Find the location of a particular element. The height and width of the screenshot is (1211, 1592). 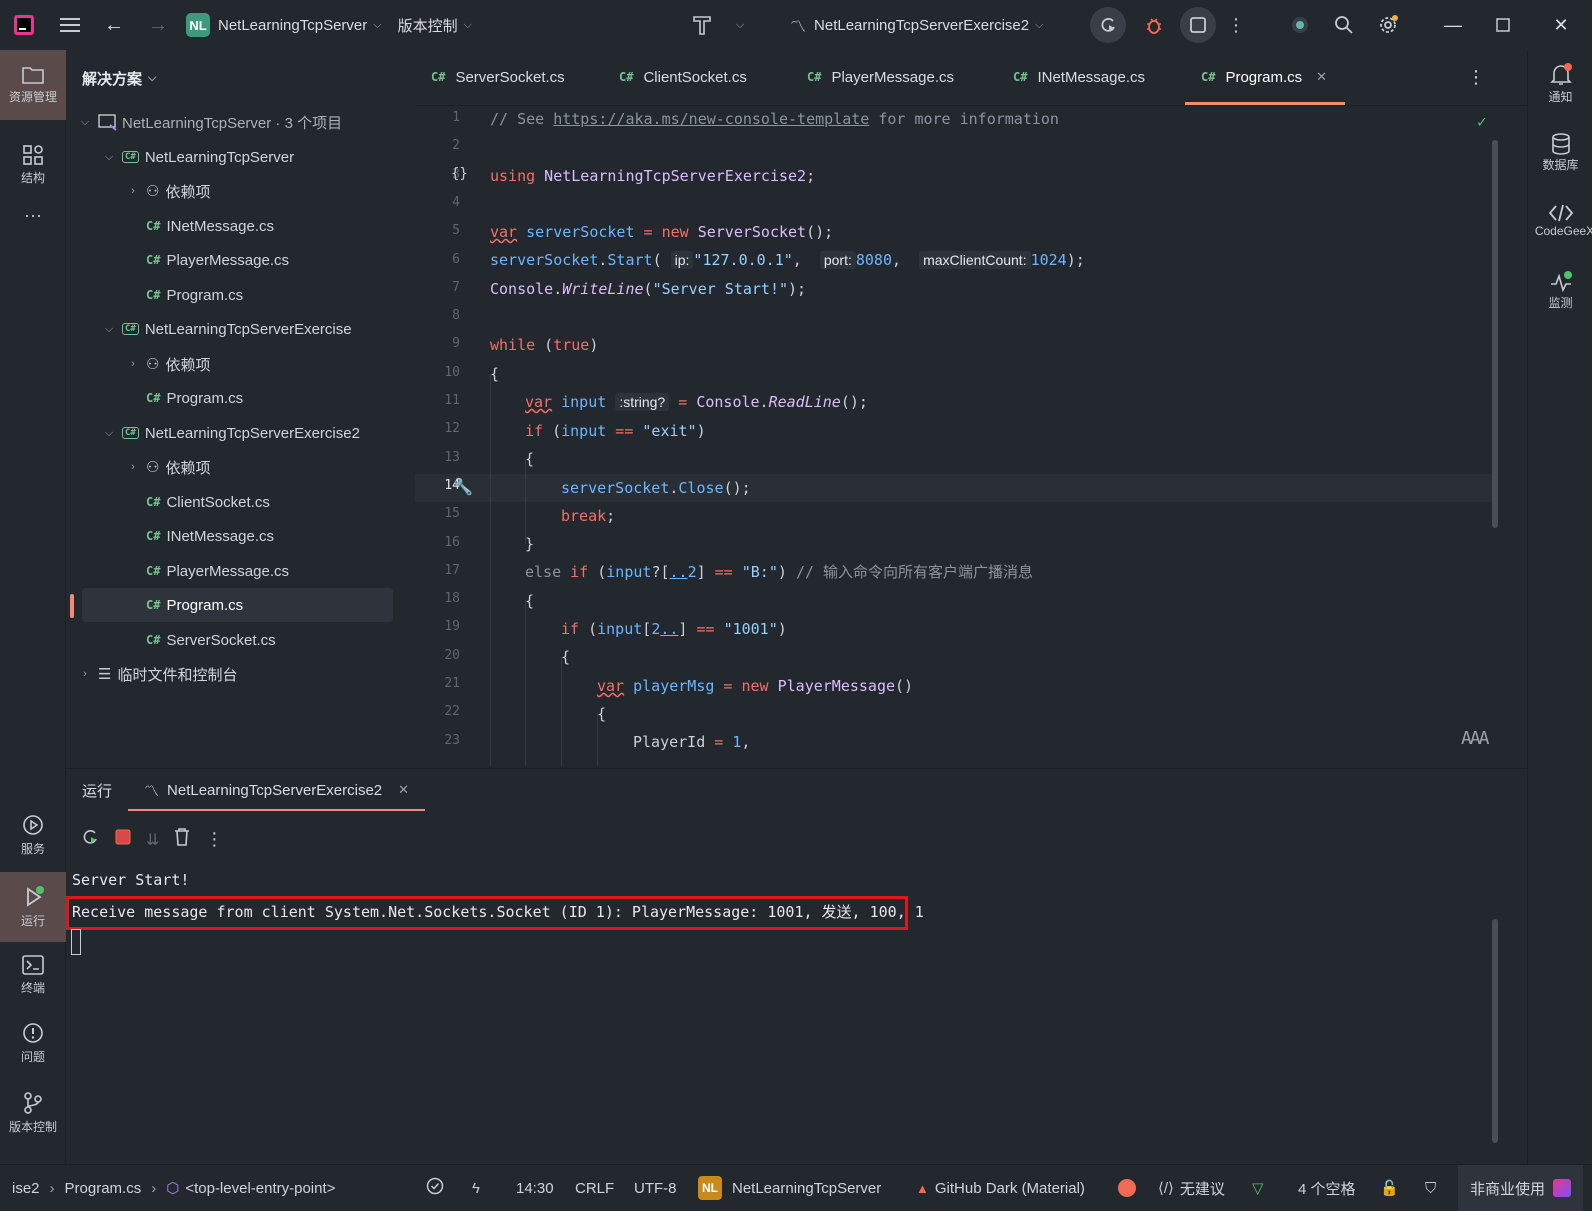

line-number: 16 is located at coordinates (437, 542).